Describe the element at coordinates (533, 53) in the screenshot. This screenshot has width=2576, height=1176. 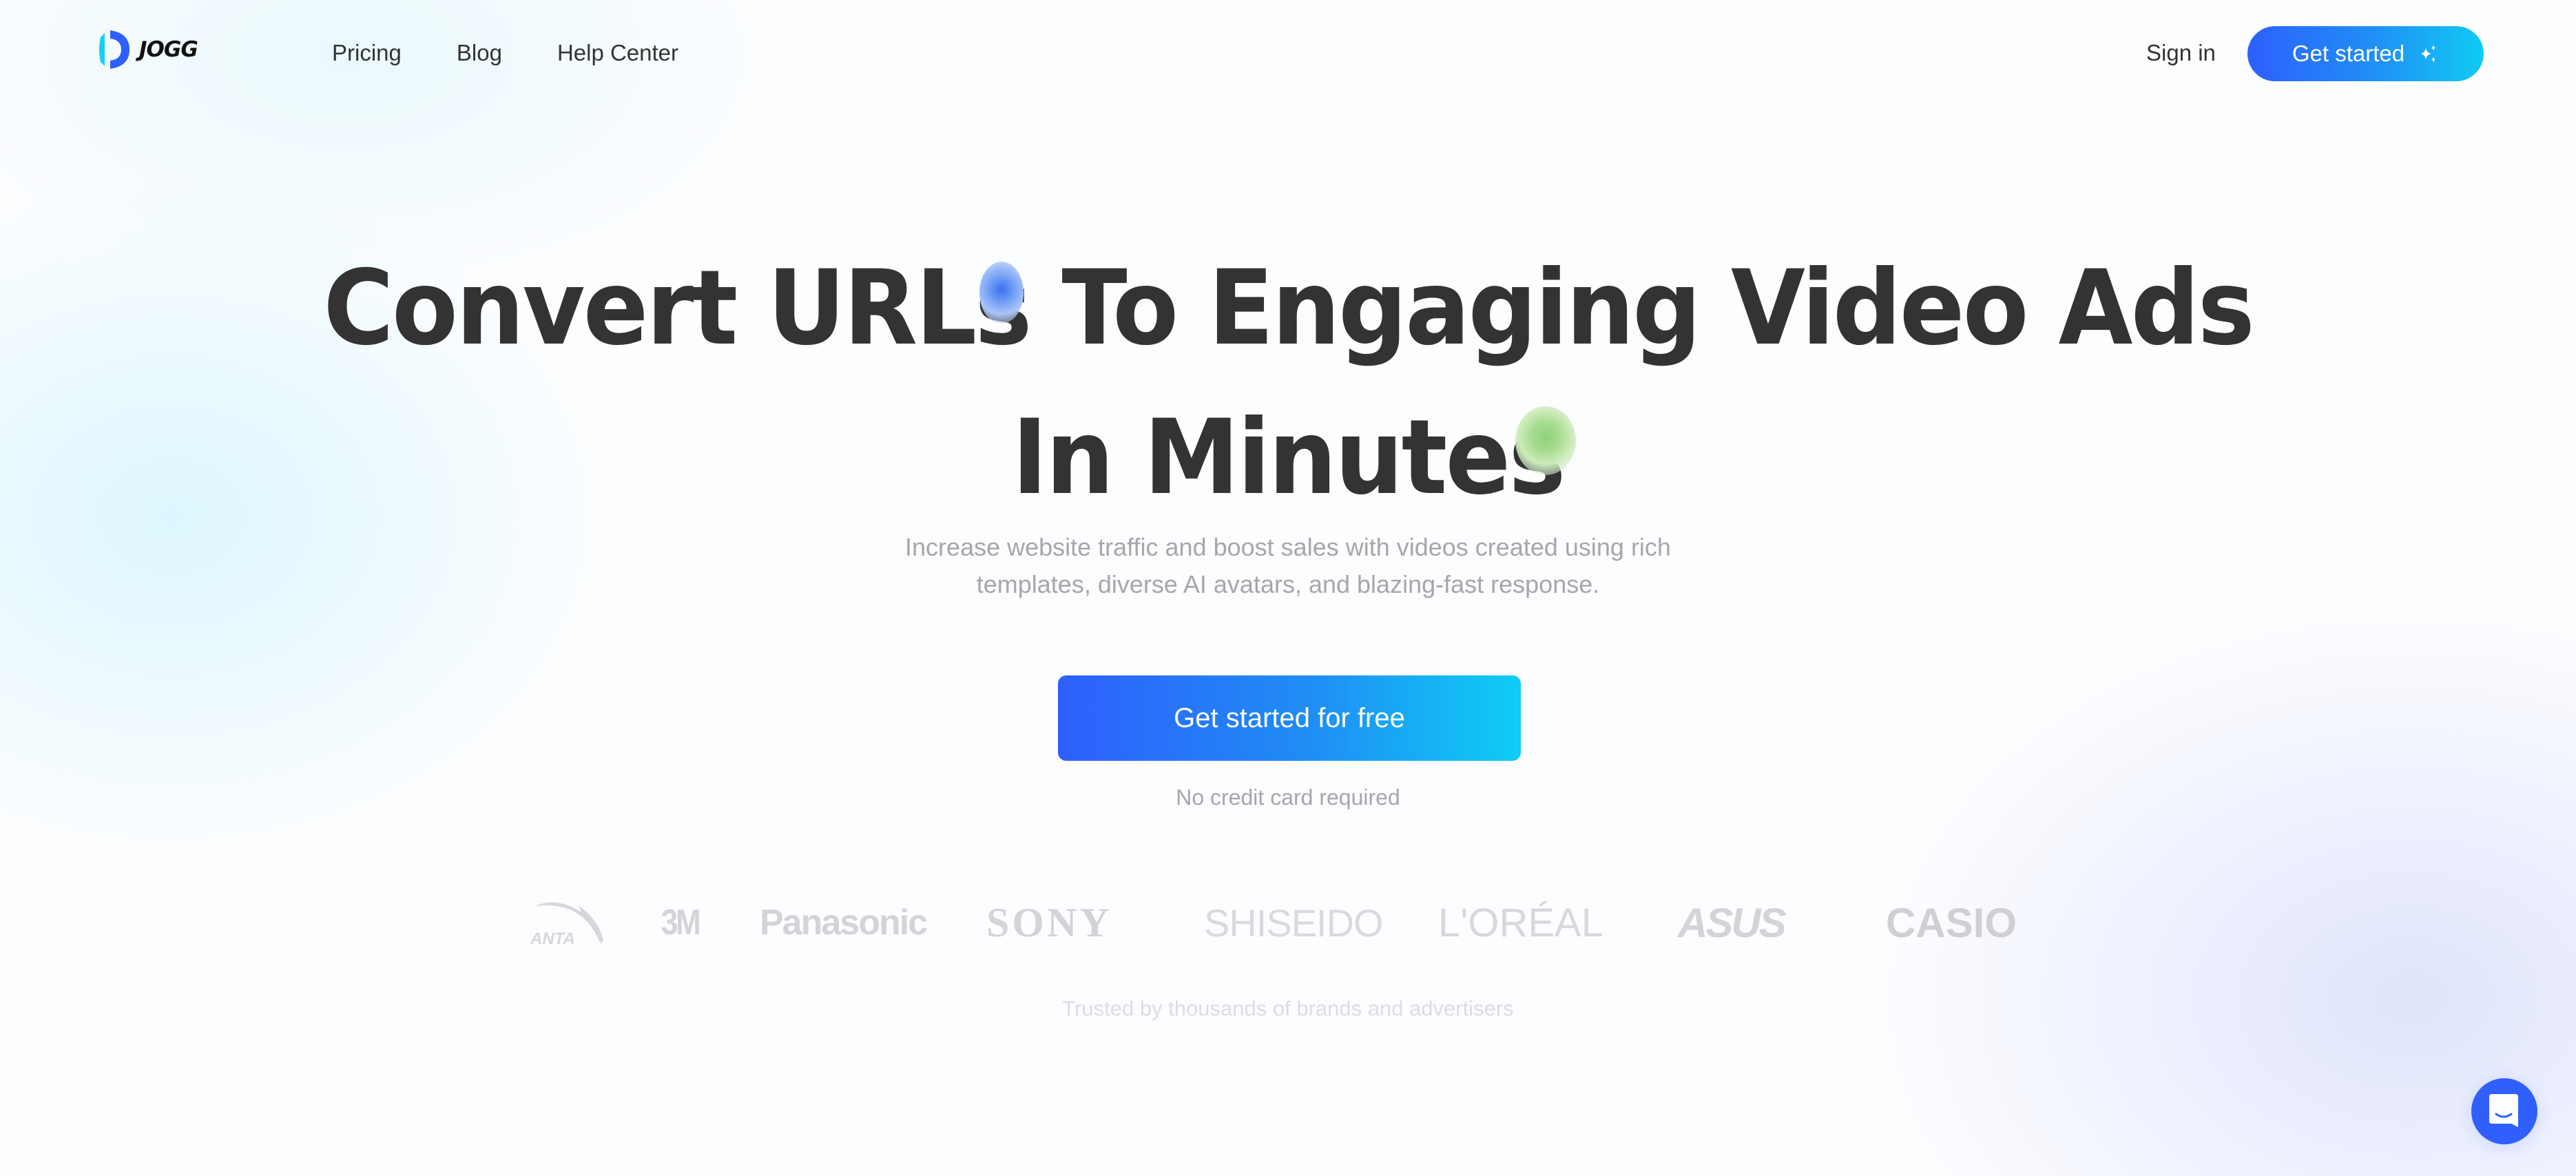
I see `main-nav: Pricing Blog Help Center` at that location.